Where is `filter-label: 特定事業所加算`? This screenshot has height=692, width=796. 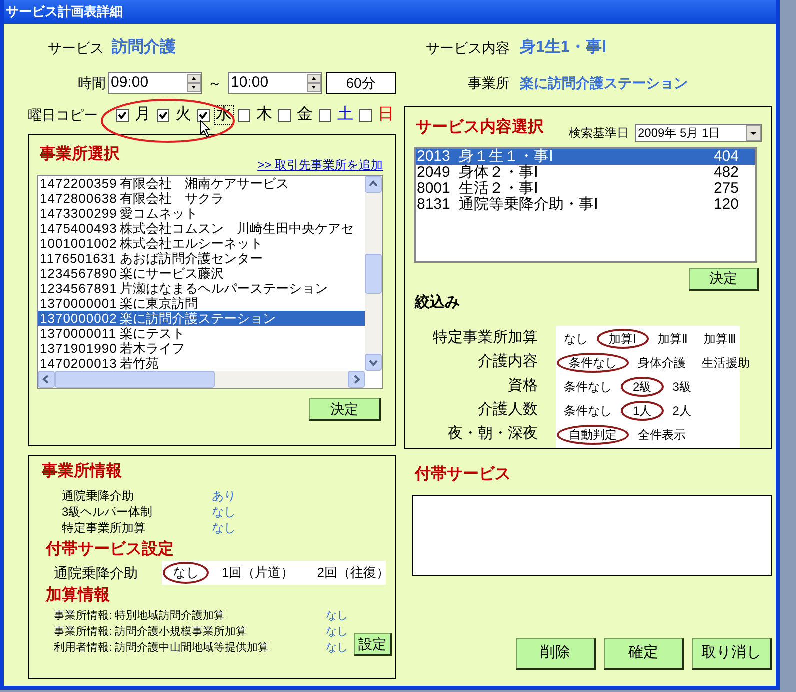
filter-label: 特定事業所加算 is located at coordinates (485, 338).